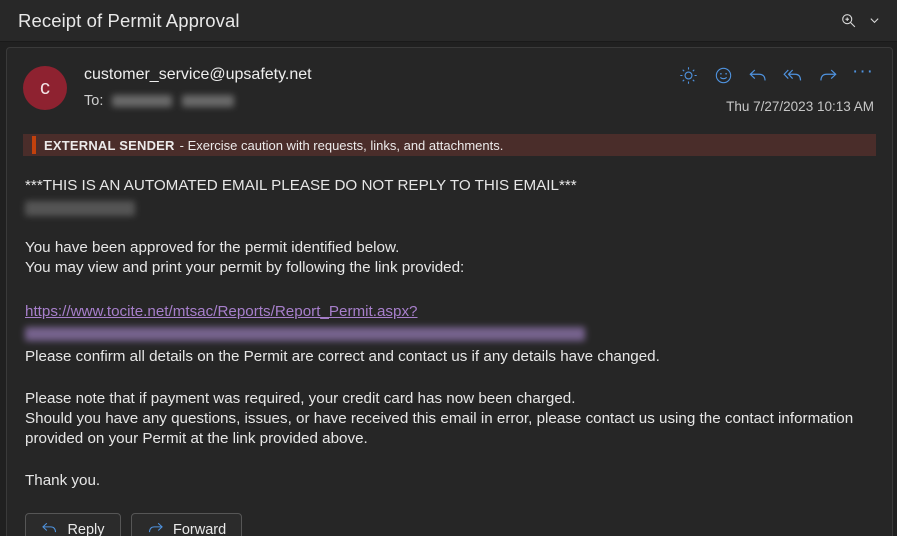  I want to click on redacted-greeting-name, so click(80, 208).